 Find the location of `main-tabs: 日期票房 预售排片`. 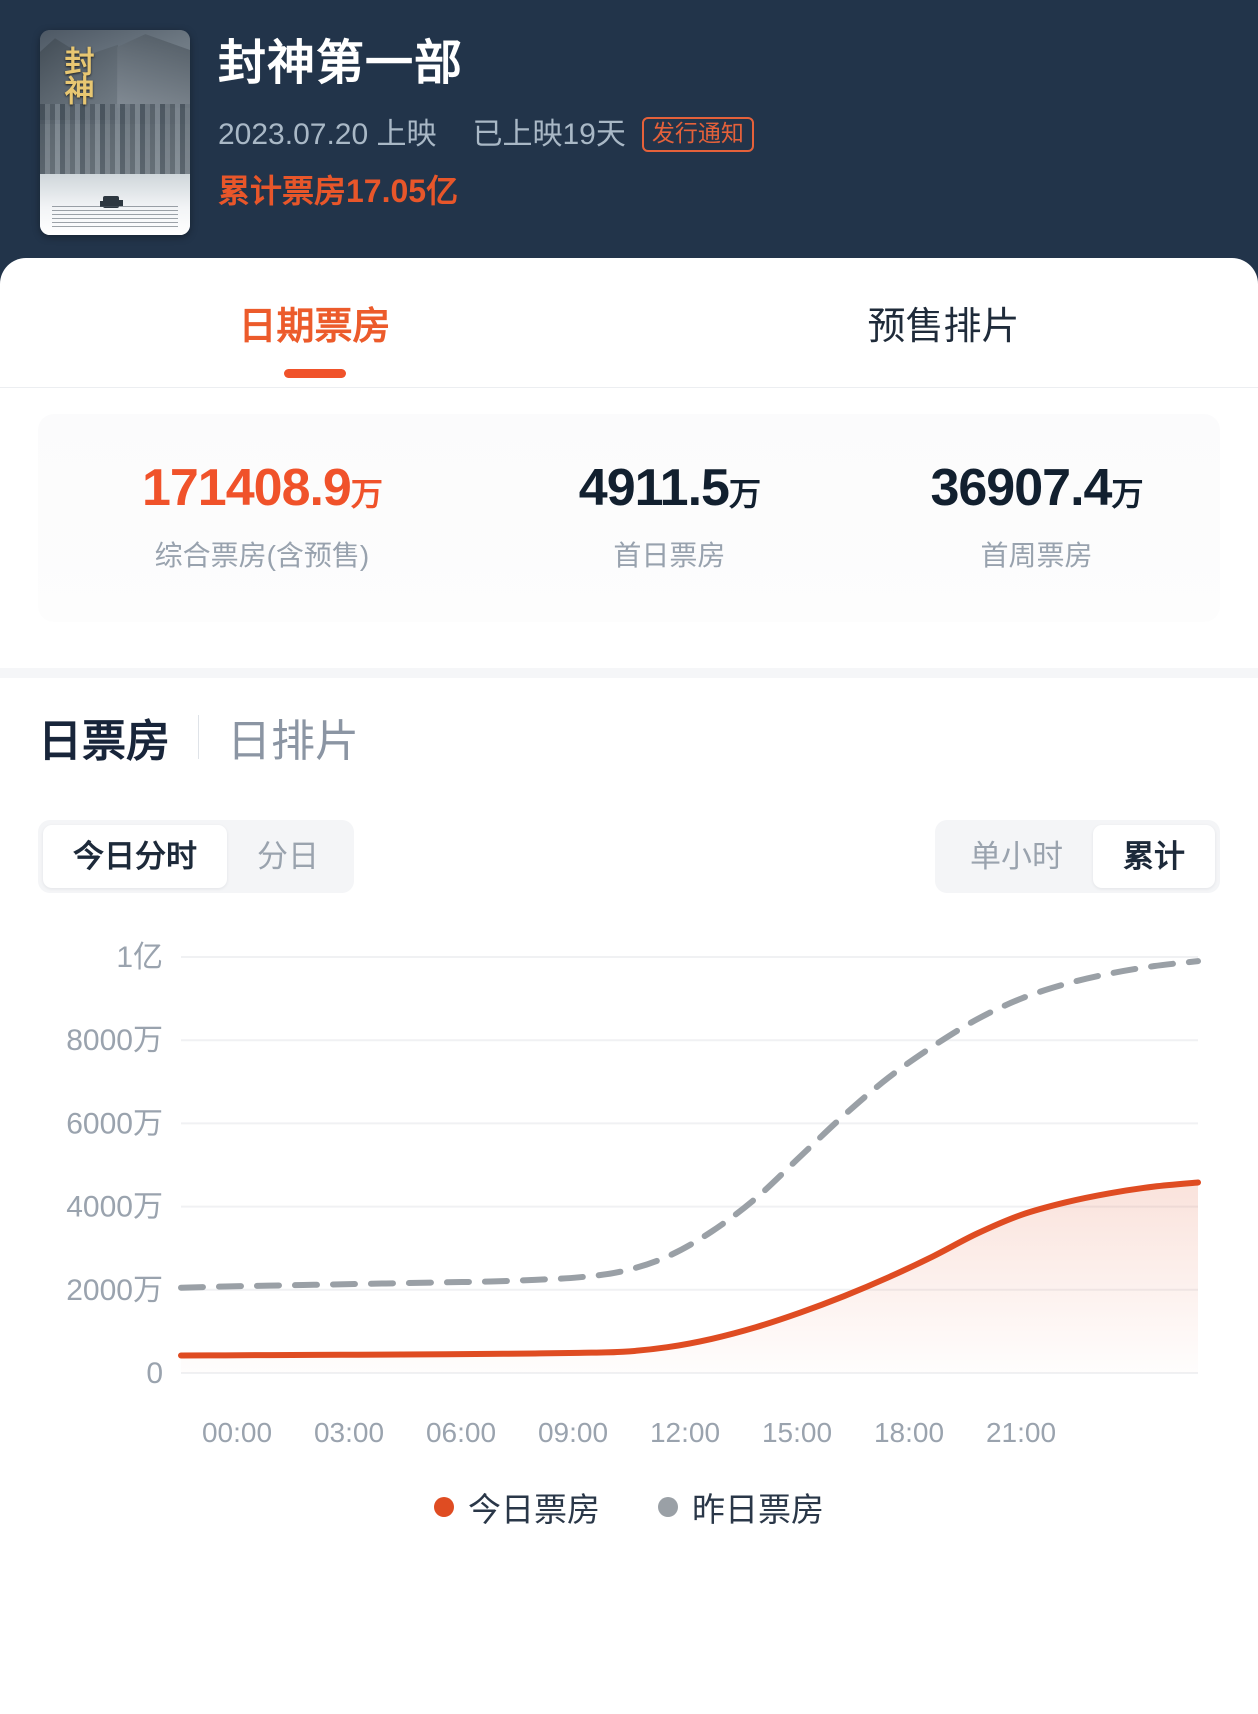

main-tabs: 日期票房 预售排片 is located at coordinates (629, 323).